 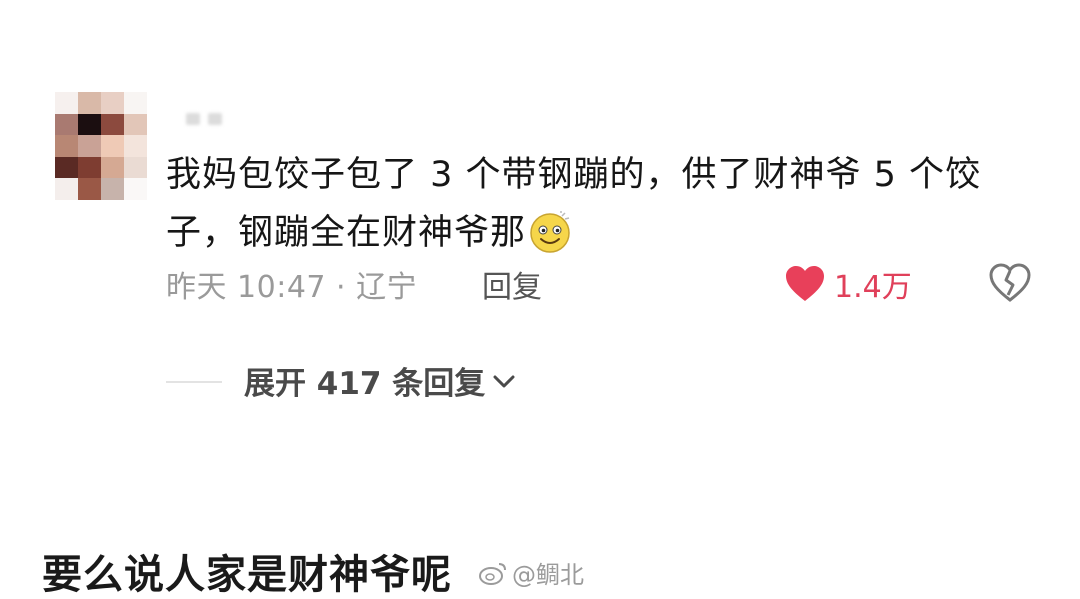 I want to click on avatar, so click(x=101, y=146).